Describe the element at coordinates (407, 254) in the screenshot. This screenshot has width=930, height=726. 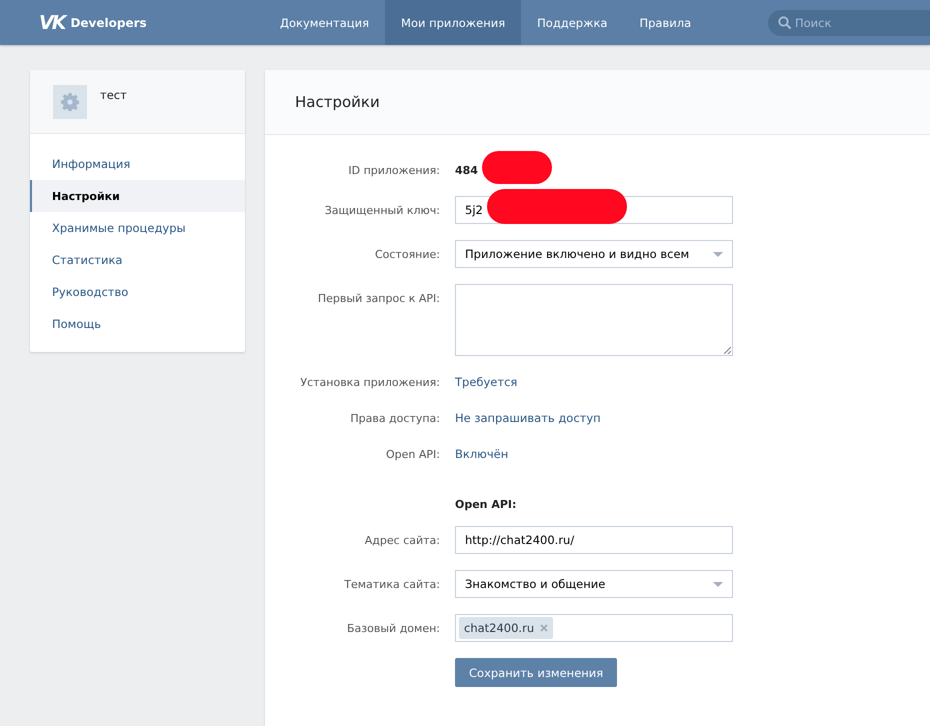
I see `field-label: Состояние:` at that location.